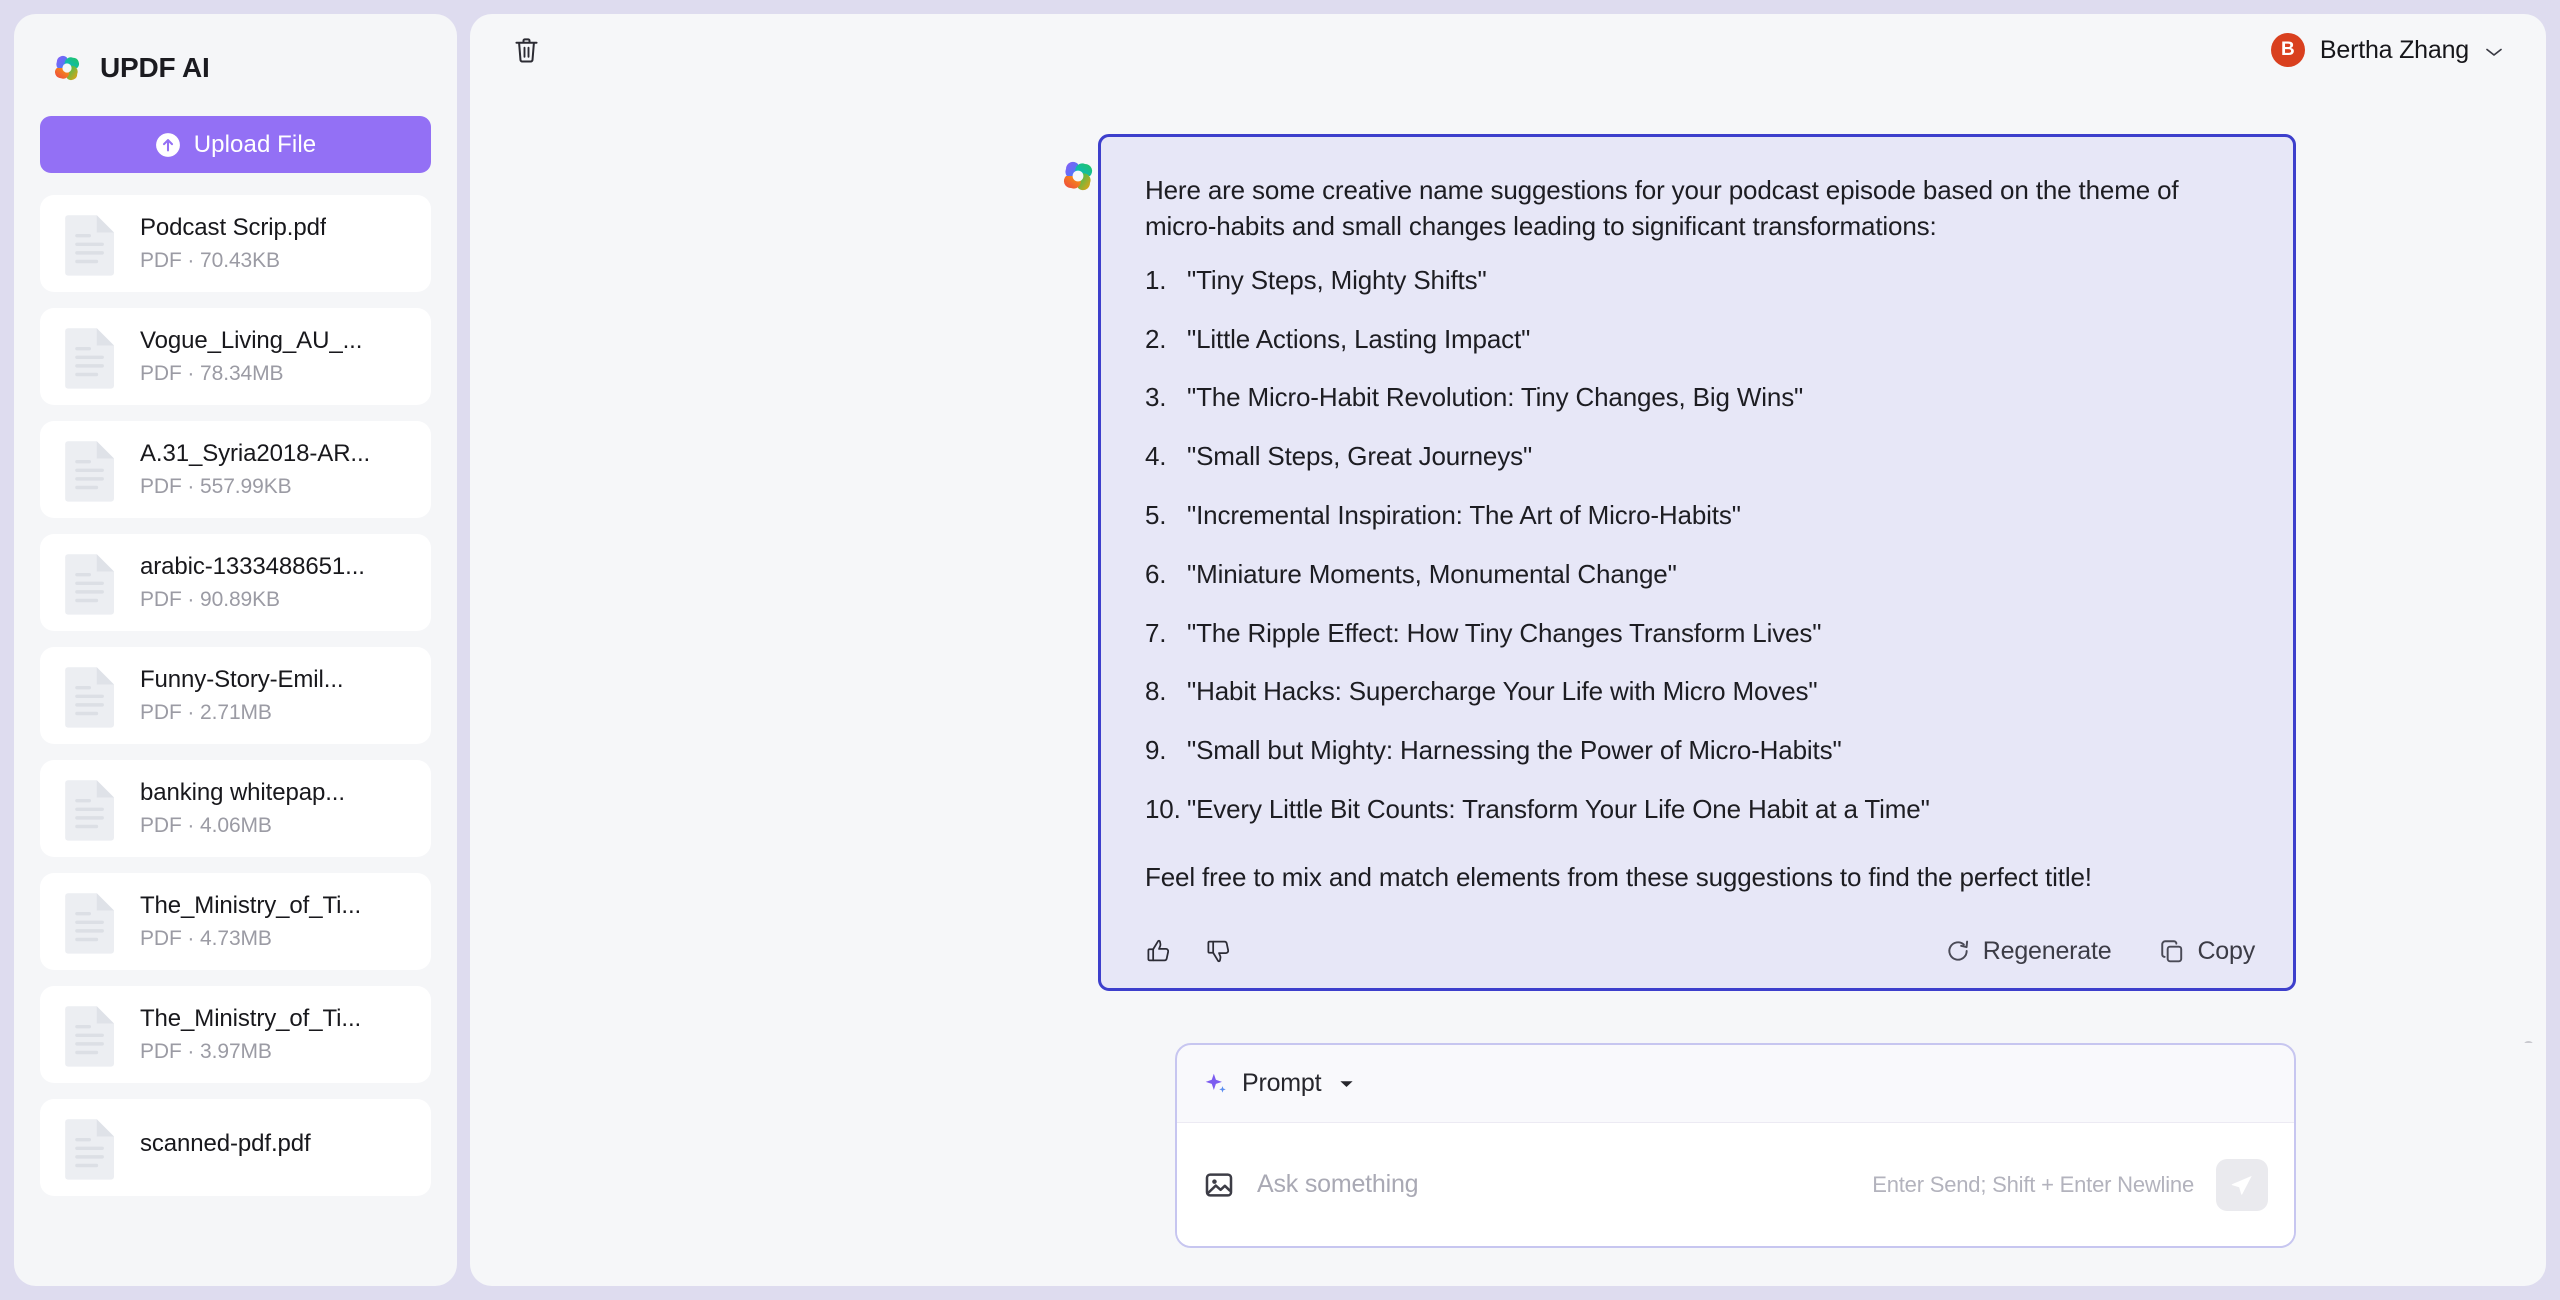 The width and height of the screenshot is (2560, 1300). What do you see at coordinates (235, 243) in the screenshot?
I see `list-item: Podcast Scrip.pdf PDF · 70.43KB` at bounding box center [235, 243].